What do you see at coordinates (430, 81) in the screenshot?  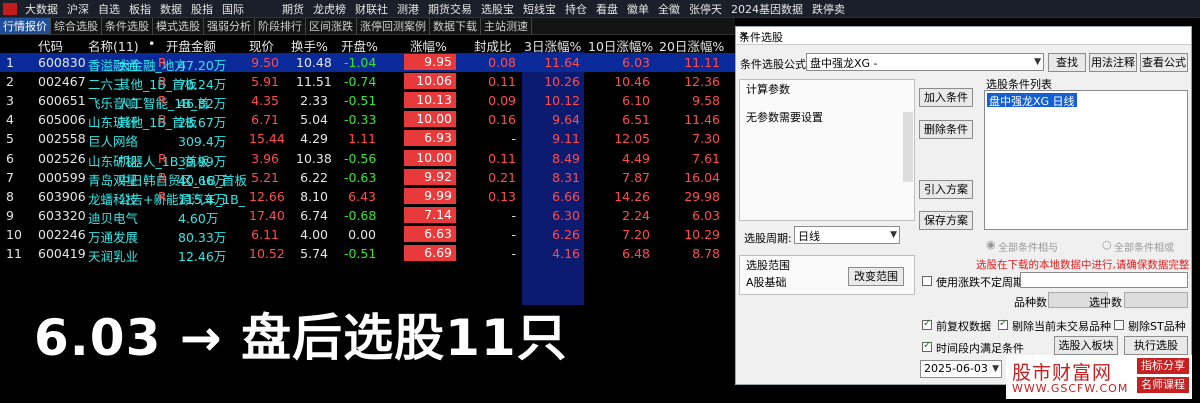 I see `cell-chg: 10.06` at bounding box center [430, 81].